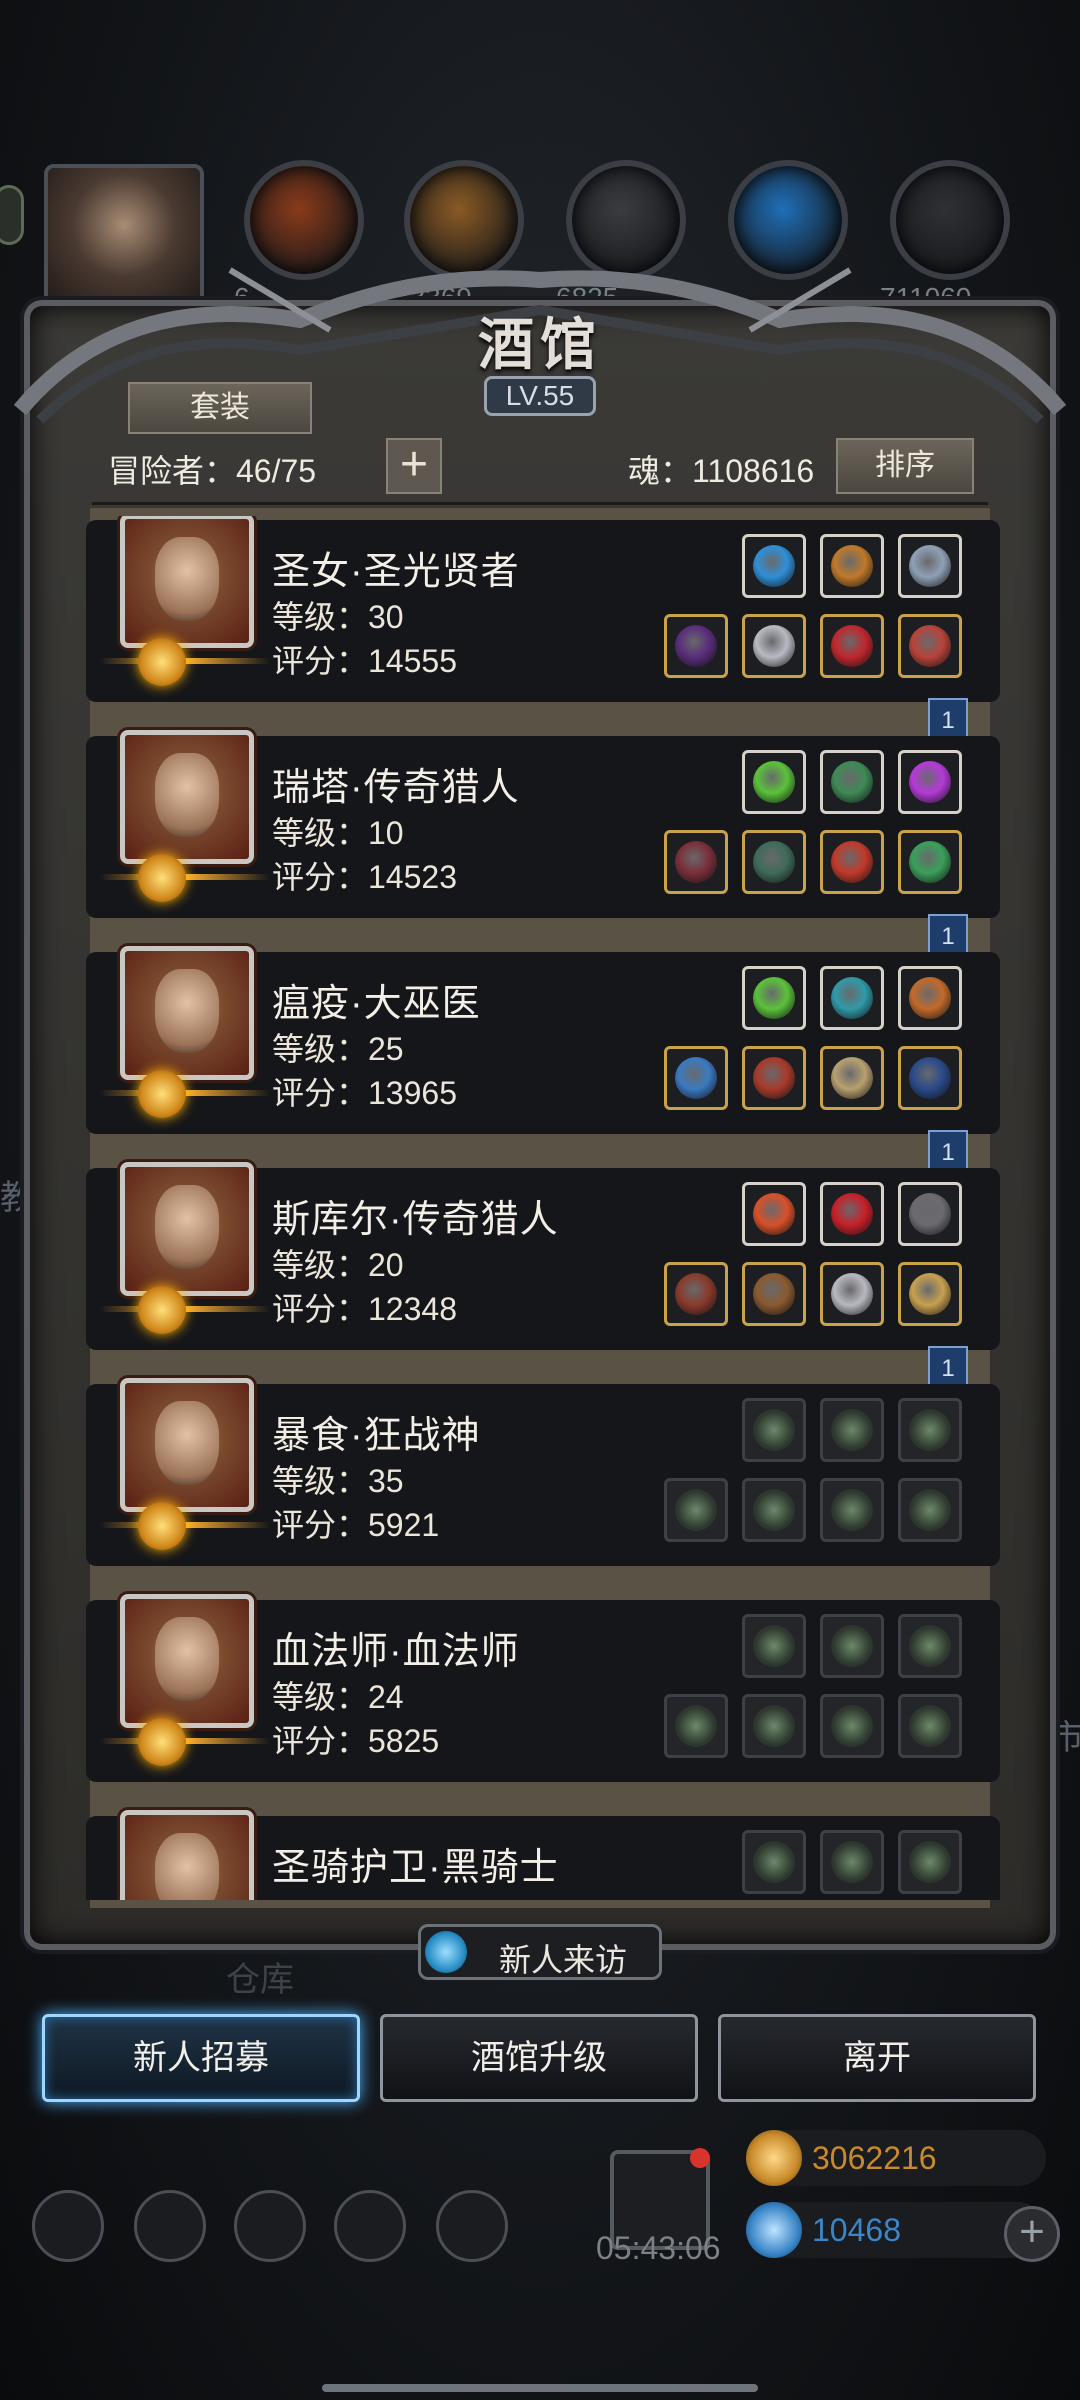 The width and height of the screenshot is (1080, 2400). Describe the element at coordinates (543, 1472) in the screenshot. I see `hero-card: 暴食·狂战神 等级：35 评分：5921` at that location.